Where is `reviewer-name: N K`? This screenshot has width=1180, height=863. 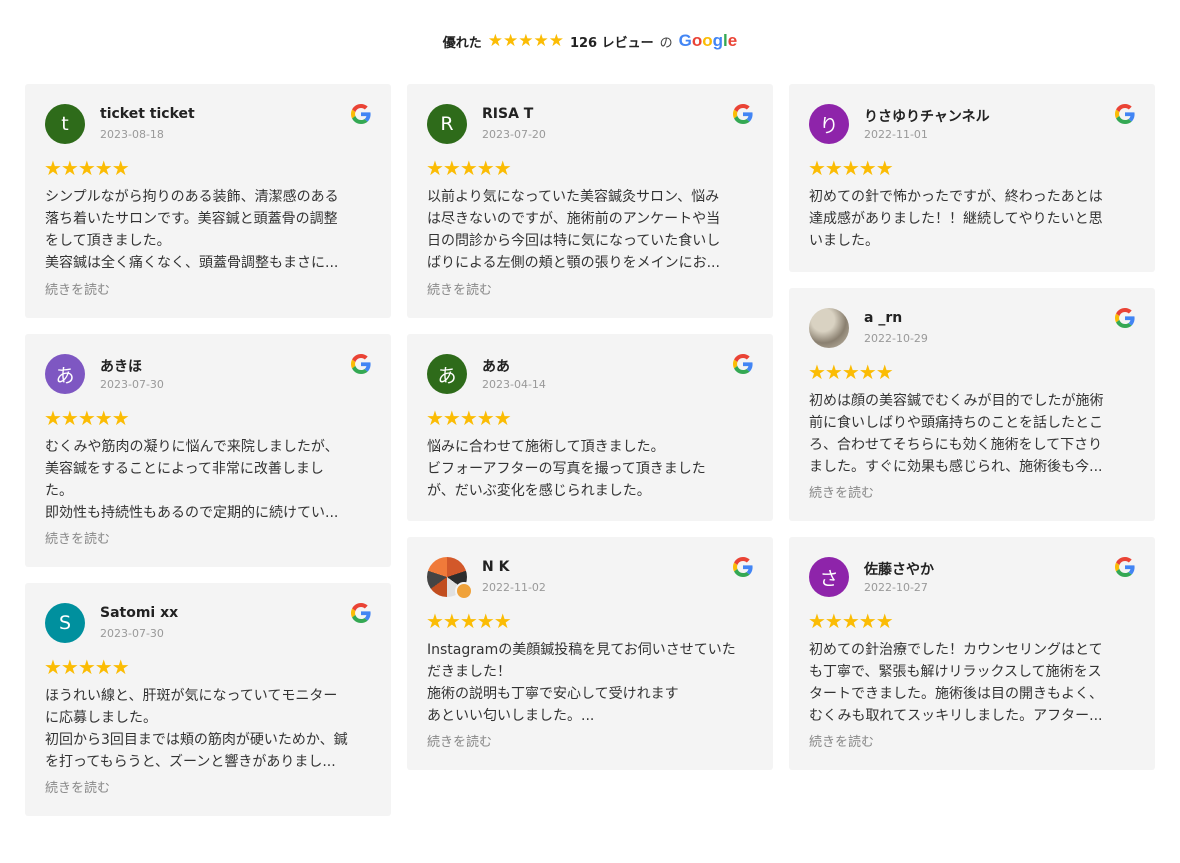 reviewer-name: N K is located at coordinates (496, 567).